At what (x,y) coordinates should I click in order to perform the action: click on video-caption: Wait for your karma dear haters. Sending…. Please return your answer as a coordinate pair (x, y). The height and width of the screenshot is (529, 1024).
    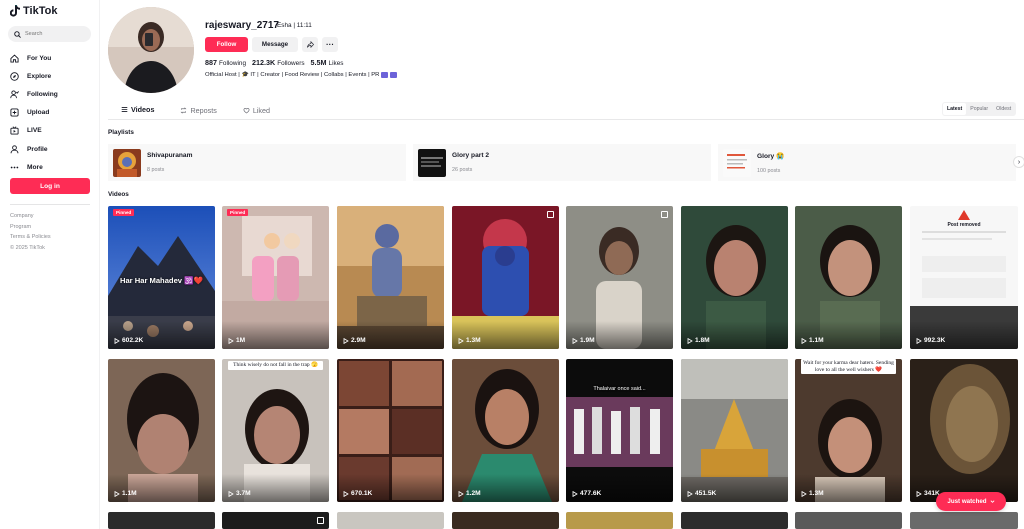
    Looking at the image, I should click on (848, 366).